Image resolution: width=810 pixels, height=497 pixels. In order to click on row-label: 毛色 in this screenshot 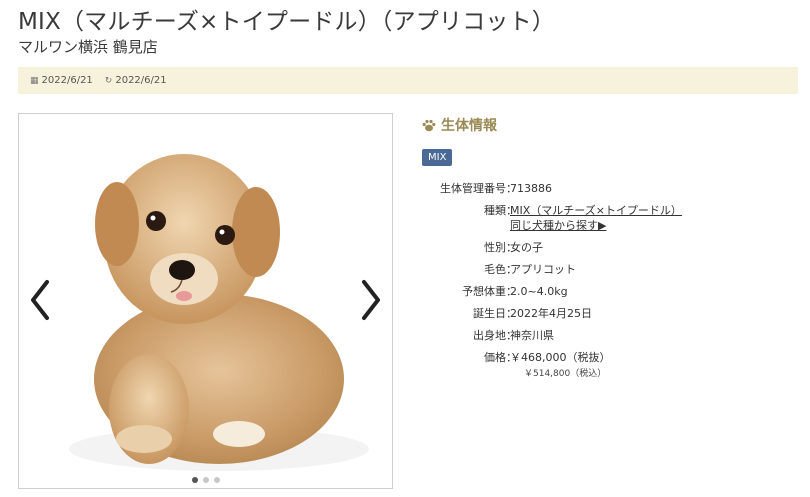, I will do `click(495, 269)`.